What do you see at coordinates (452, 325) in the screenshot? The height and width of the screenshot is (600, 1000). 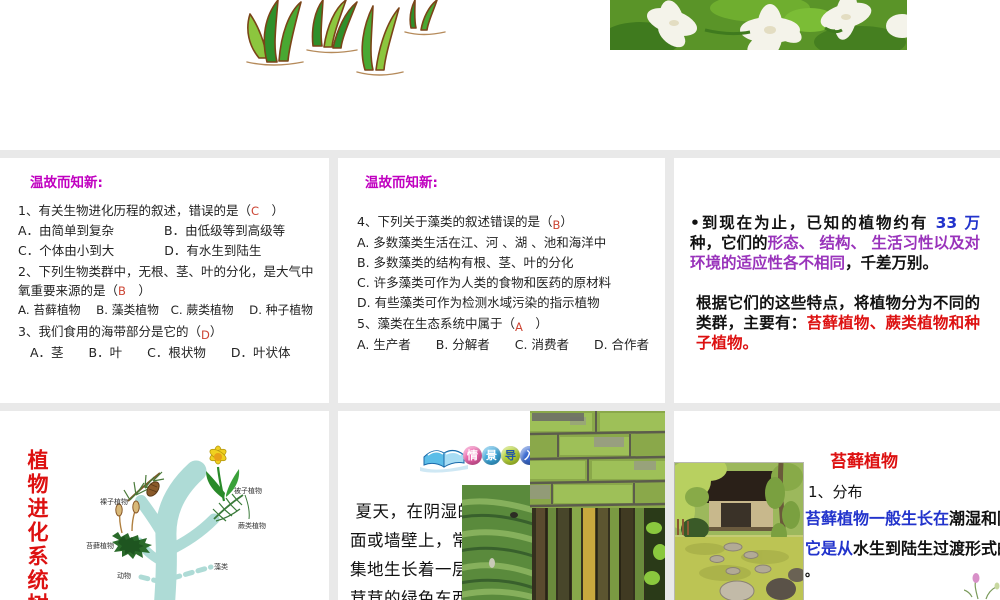 I see `question-5: 5、藻类在生态系统中属于（A ）` at bounding box center [452, 325].